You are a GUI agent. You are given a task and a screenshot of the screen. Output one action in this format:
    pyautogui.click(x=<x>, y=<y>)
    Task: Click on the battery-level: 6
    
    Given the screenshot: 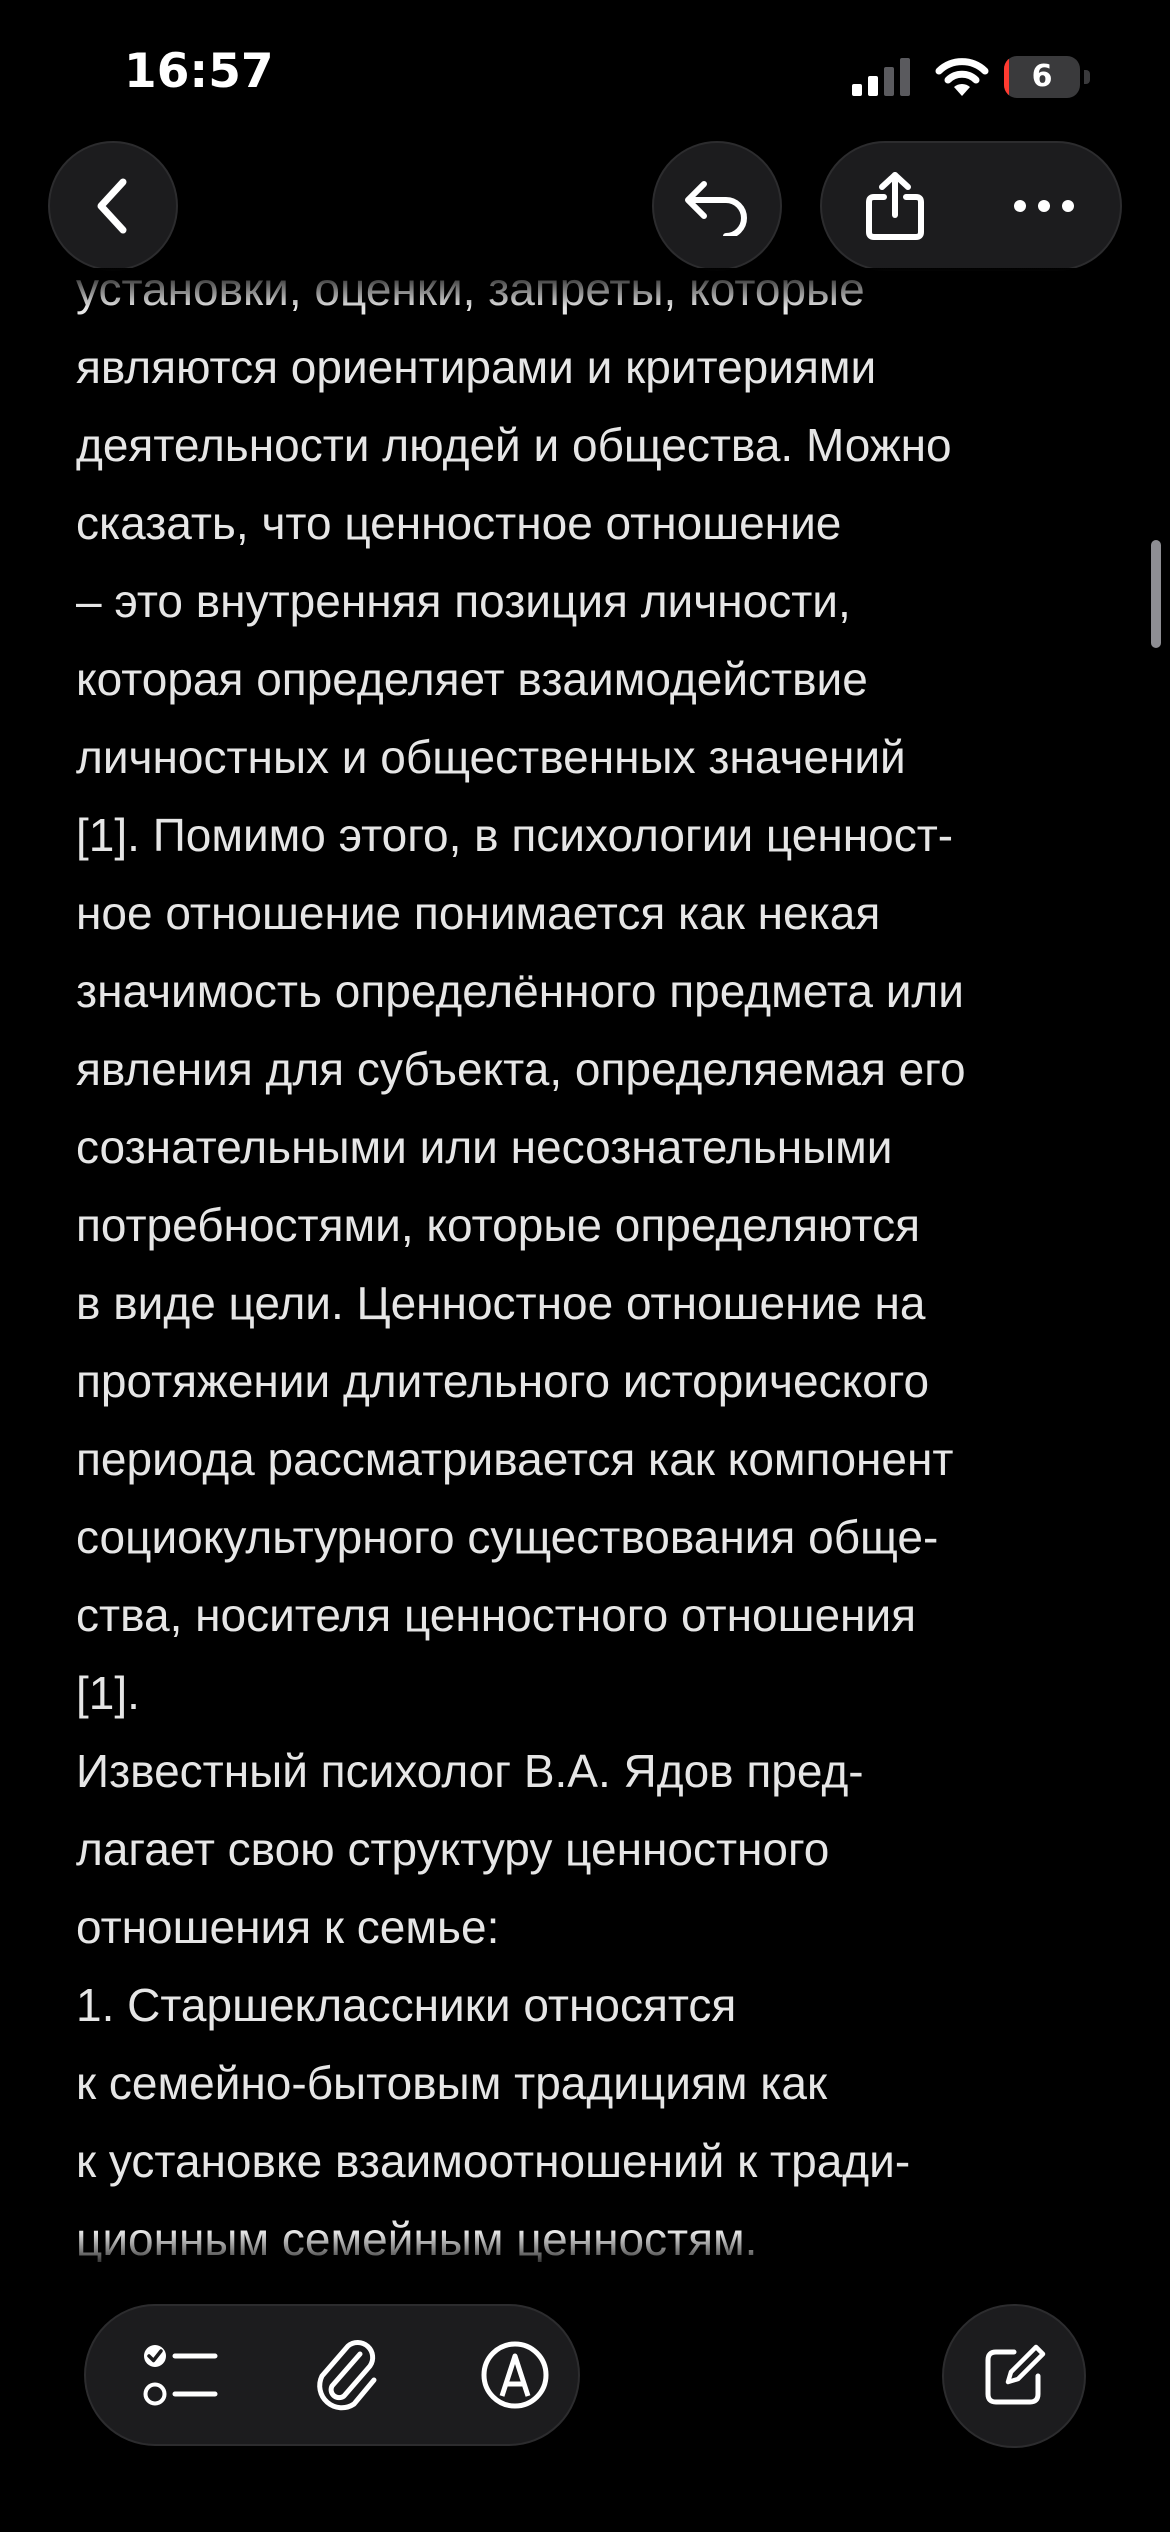 What is the action you would take?
    pyautogui.click(x=1042, y=76)
    